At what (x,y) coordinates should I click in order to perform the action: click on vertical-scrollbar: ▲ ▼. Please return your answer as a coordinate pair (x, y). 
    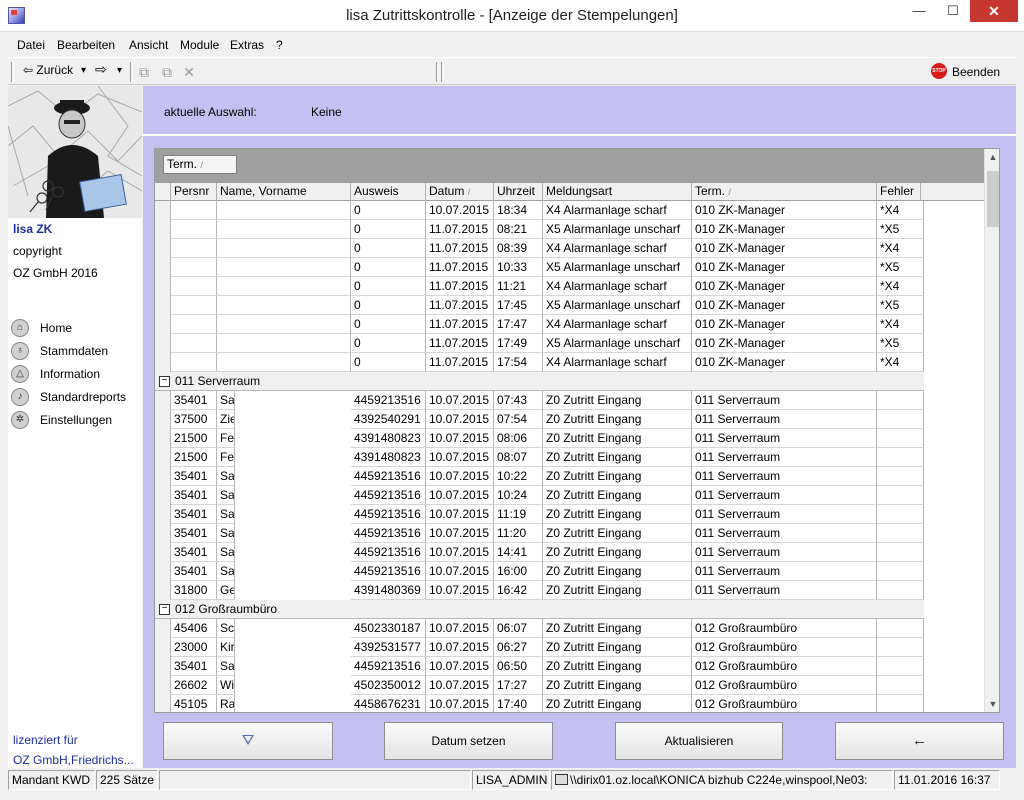
    Looking at the image, I should click on (991, 430).